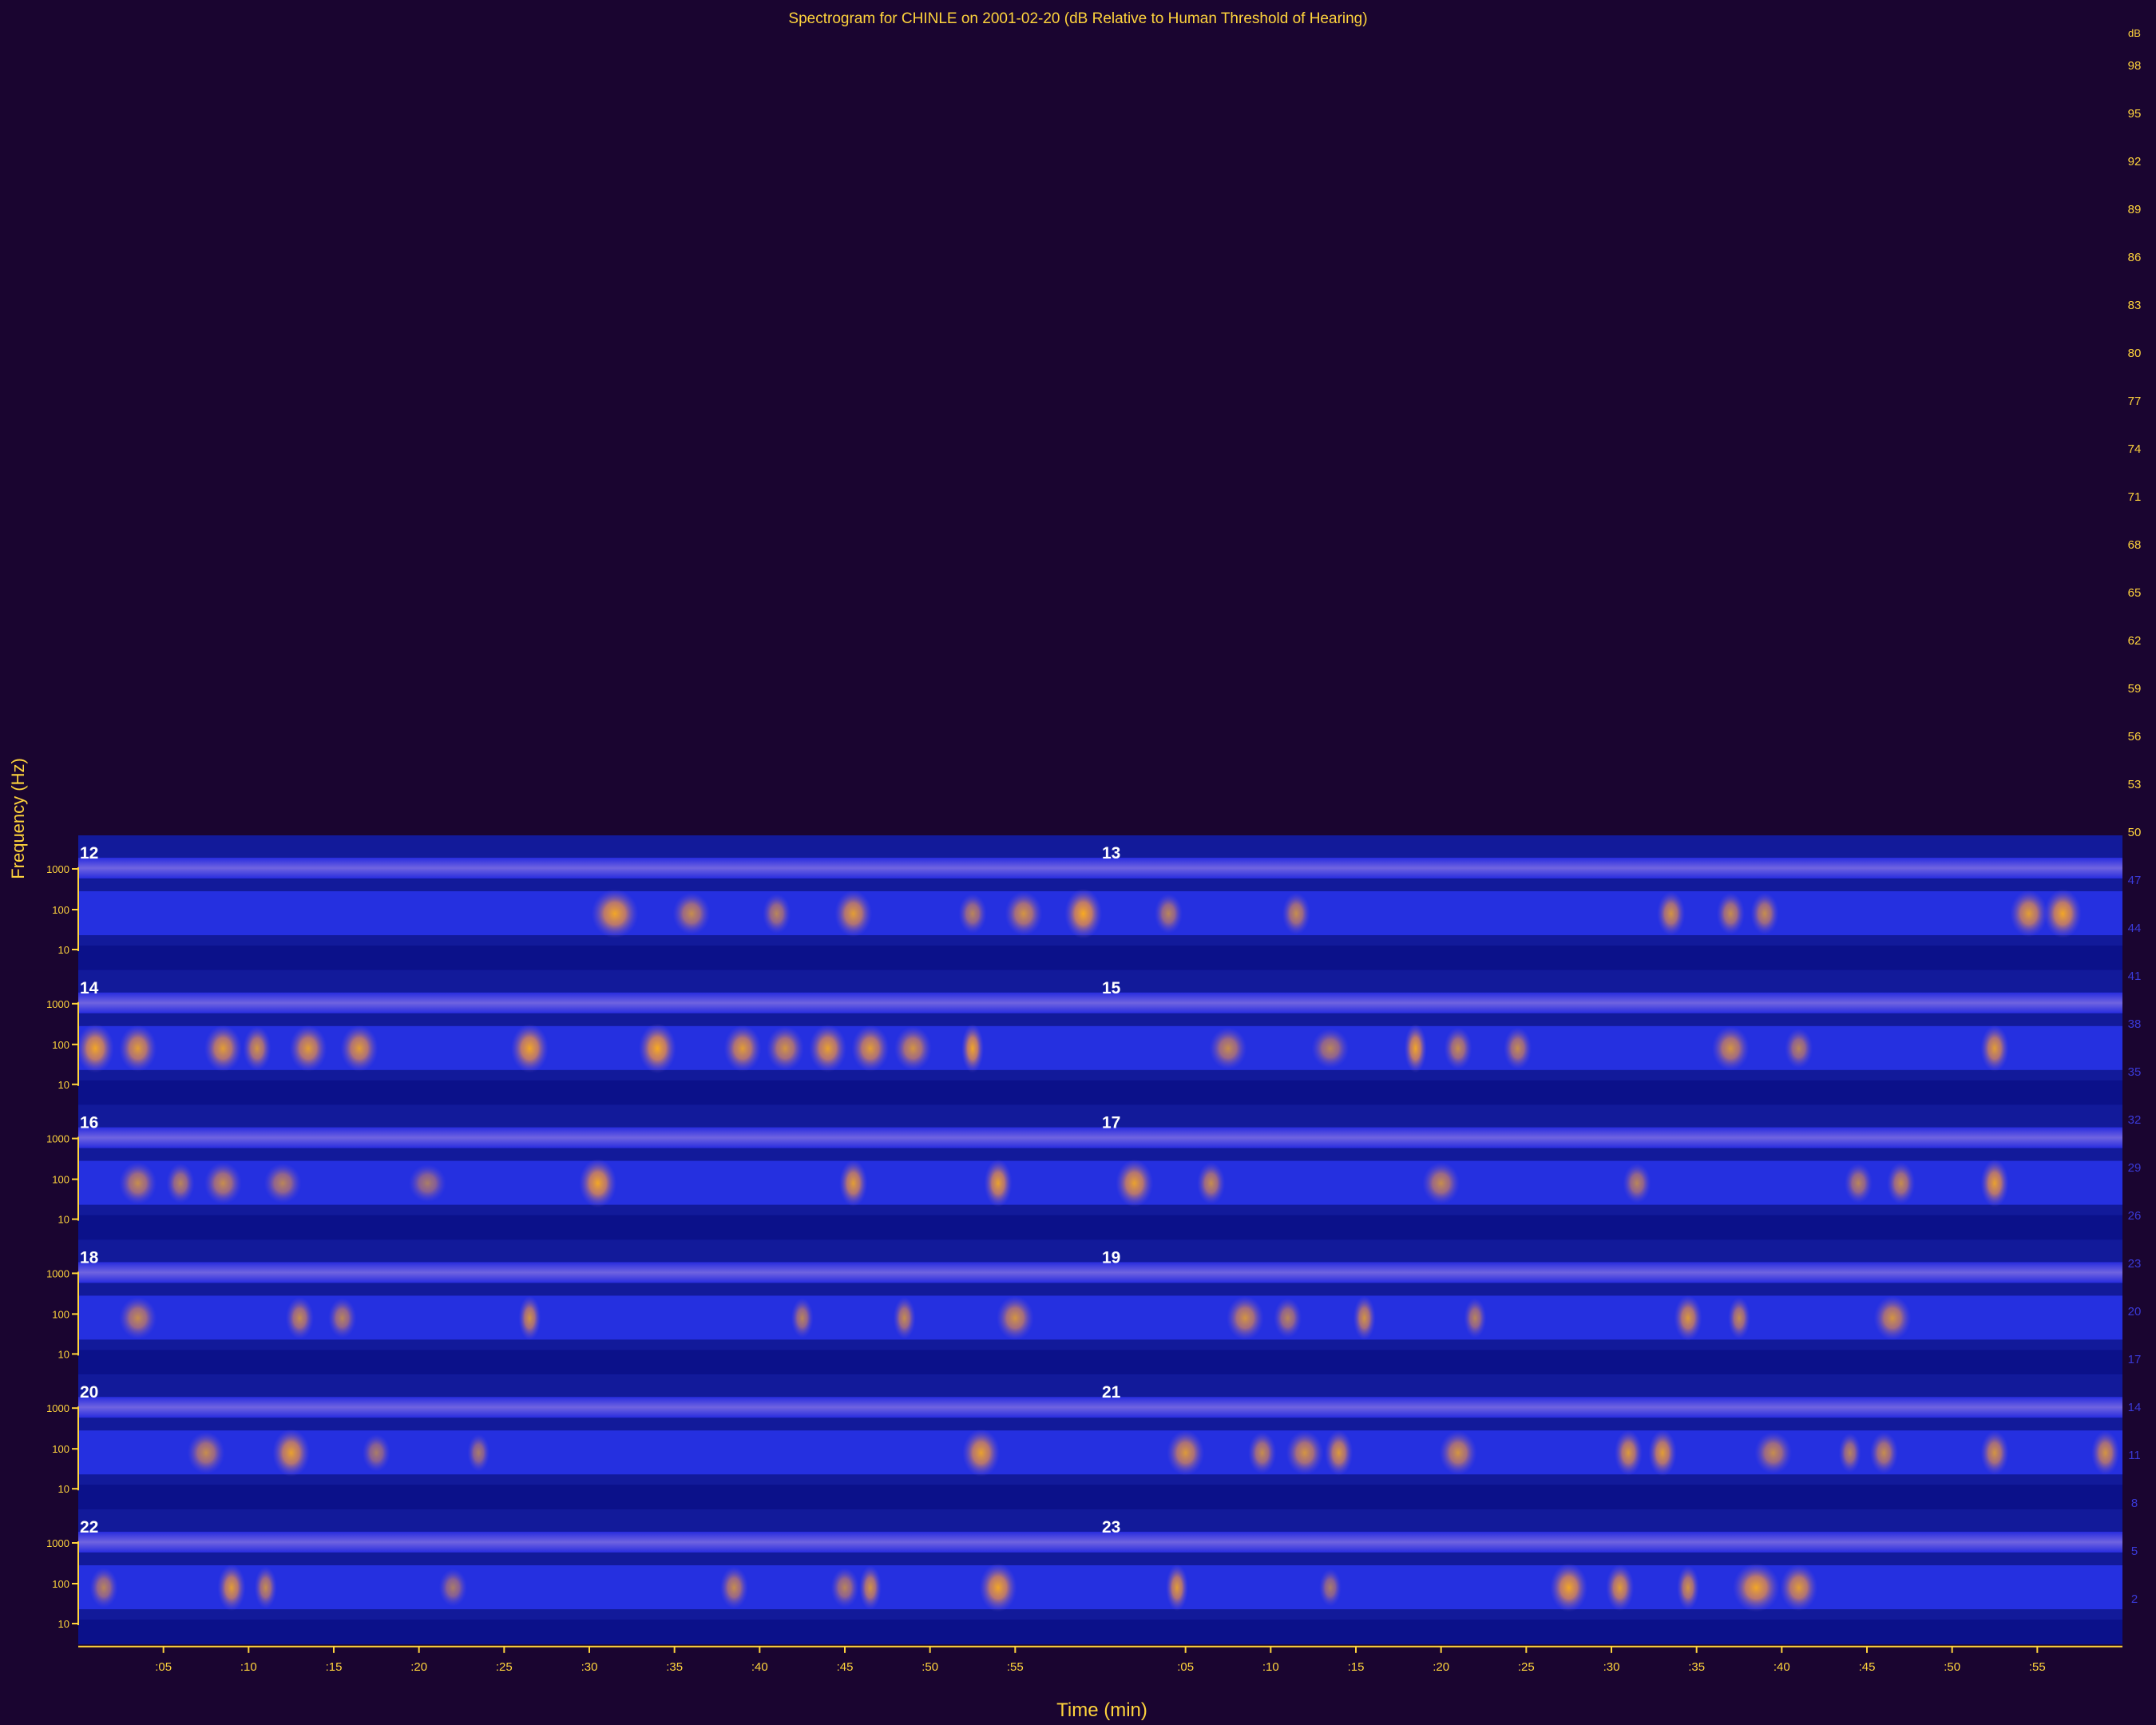 This screenshot has width=2156, height=1725. What do you see at coordinates (2135, 1024) in the screenshot?
I see `colorbar-tick-label: 38` at bounding box center [2135, 1024].